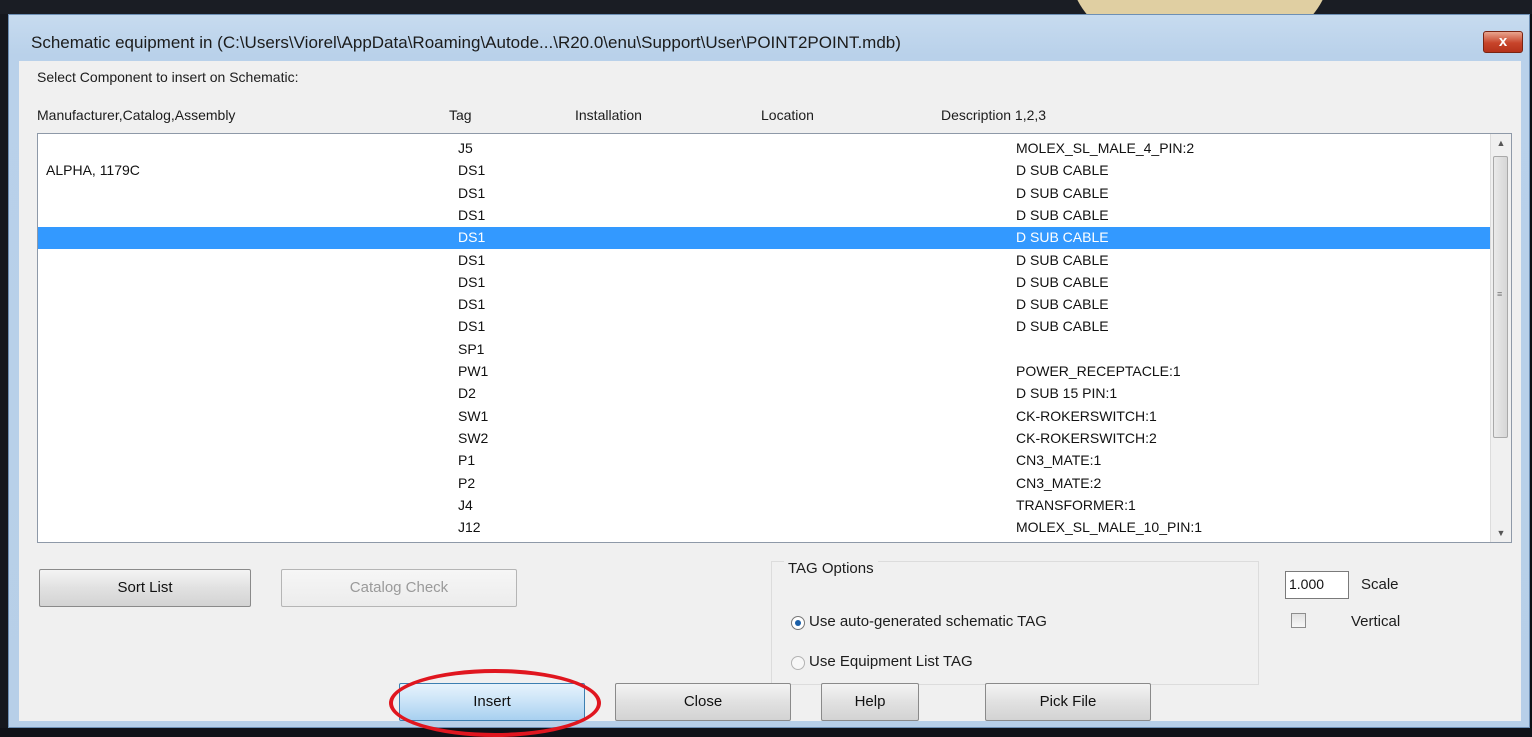  Describe the element at coordinates (1317, 585) in the screenshot. I see `scale-input: 1.000` at that location.